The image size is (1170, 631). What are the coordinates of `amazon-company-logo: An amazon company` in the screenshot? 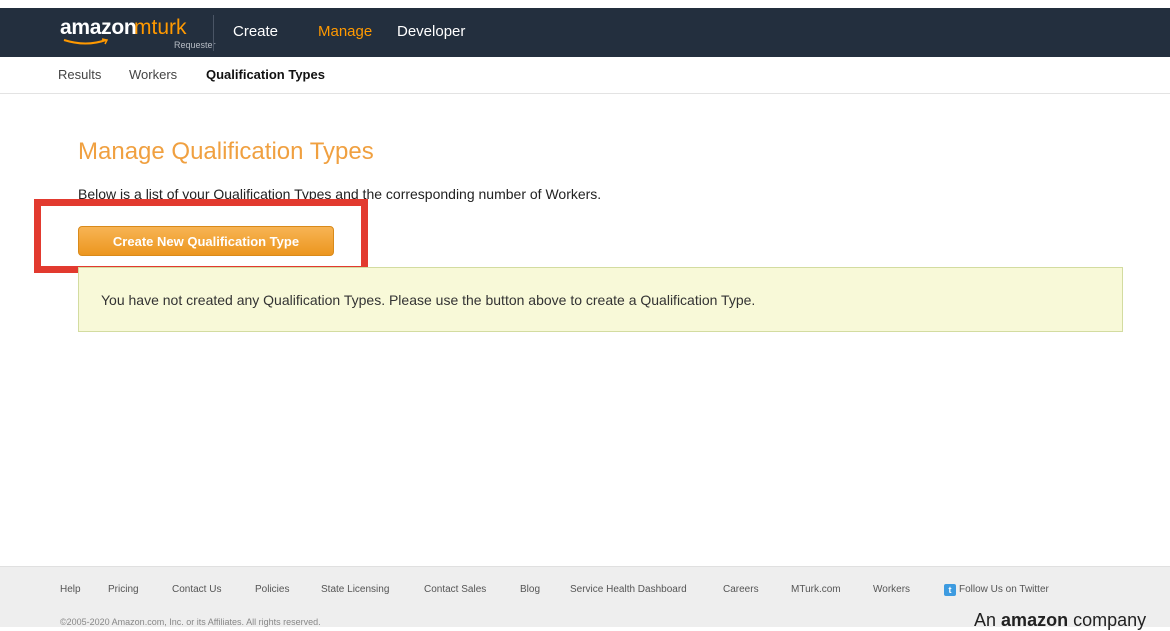 It's located at (1060, 620).